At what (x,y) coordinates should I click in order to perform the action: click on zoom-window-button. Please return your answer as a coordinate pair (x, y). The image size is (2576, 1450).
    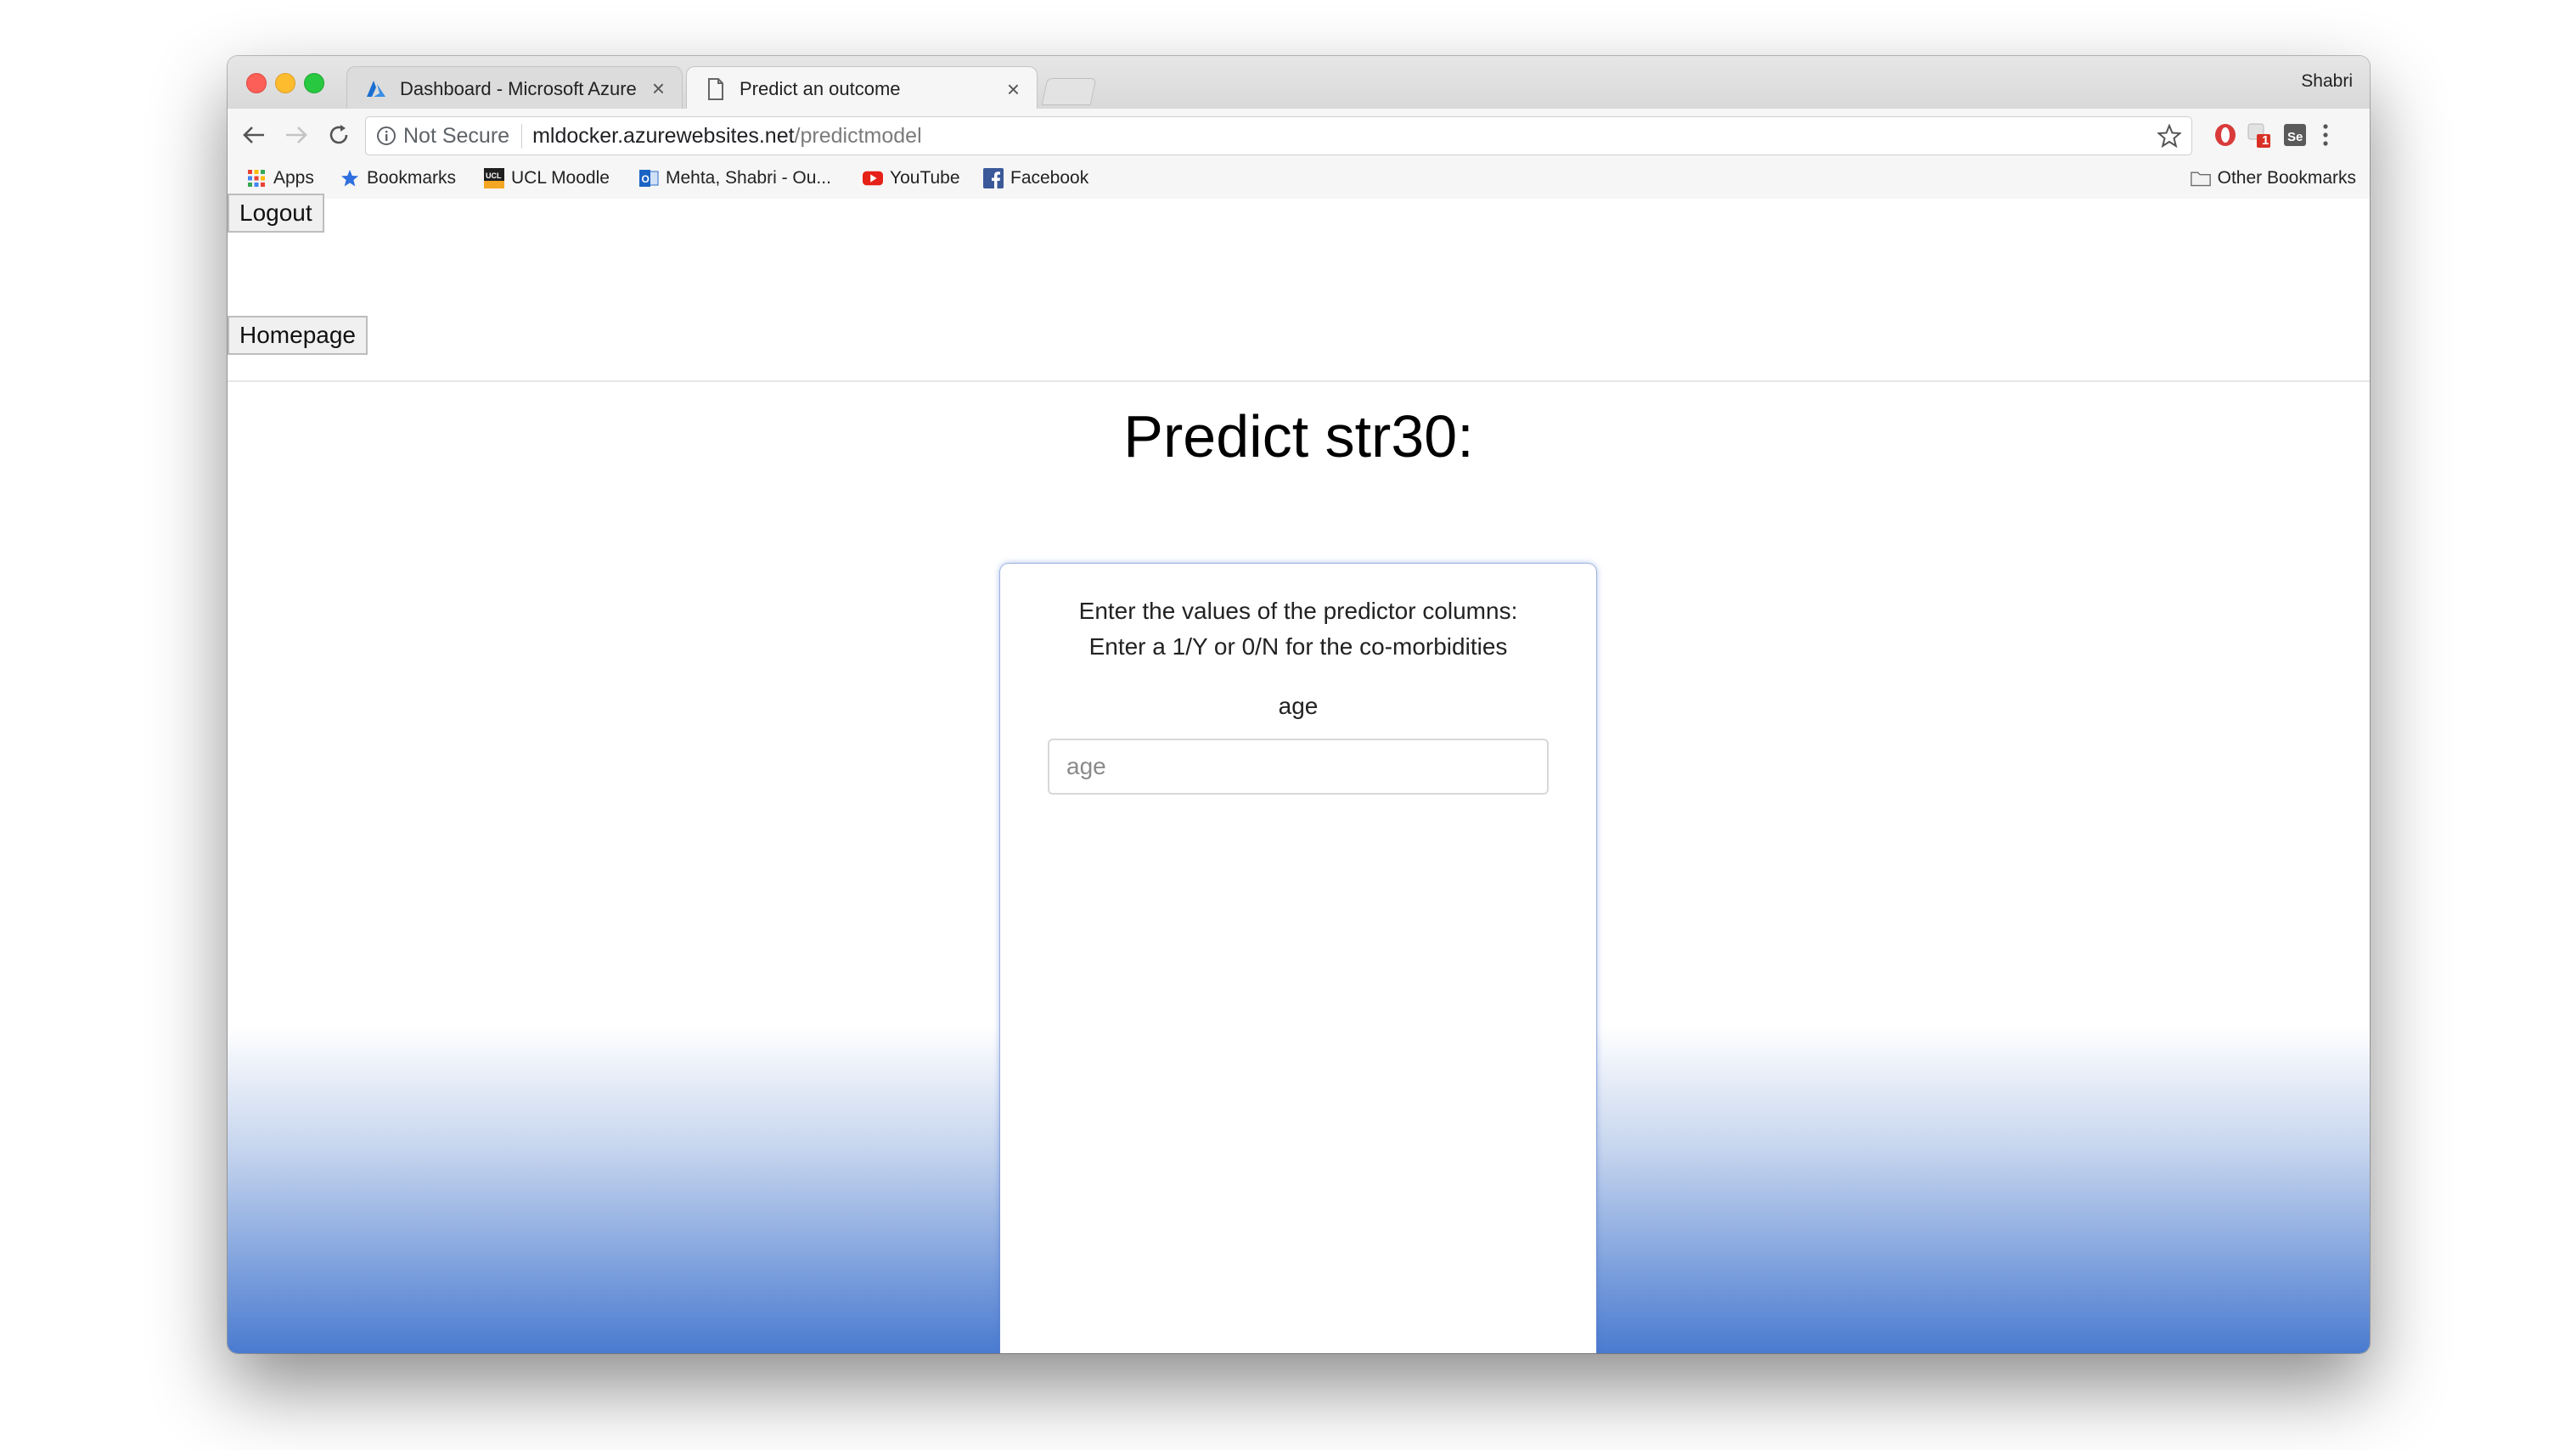
    Looking at the image, I should click on (314, 83).